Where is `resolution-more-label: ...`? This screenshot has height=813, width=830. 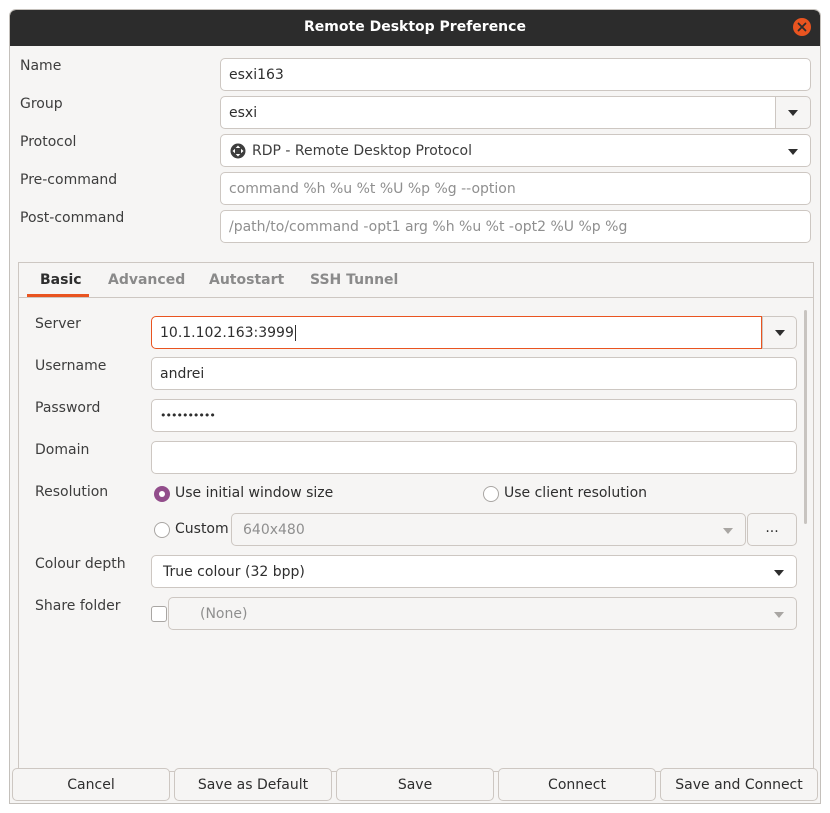
resolution-more-label: ... is located at coordinates (772, 527).